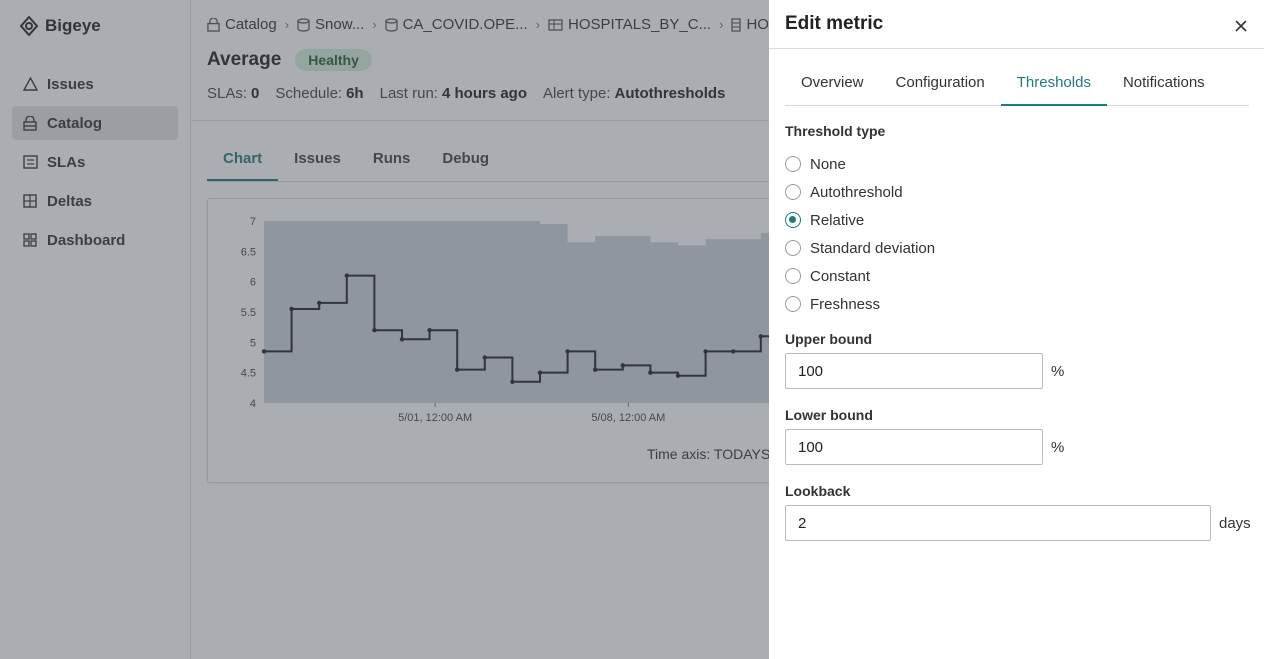 The width and height of the screenshot is (1264, 659). Describe the element at coordinates (860, 192) in the screenshot. I see `threshold-option-autothreshold: Autothreshold` at that location.